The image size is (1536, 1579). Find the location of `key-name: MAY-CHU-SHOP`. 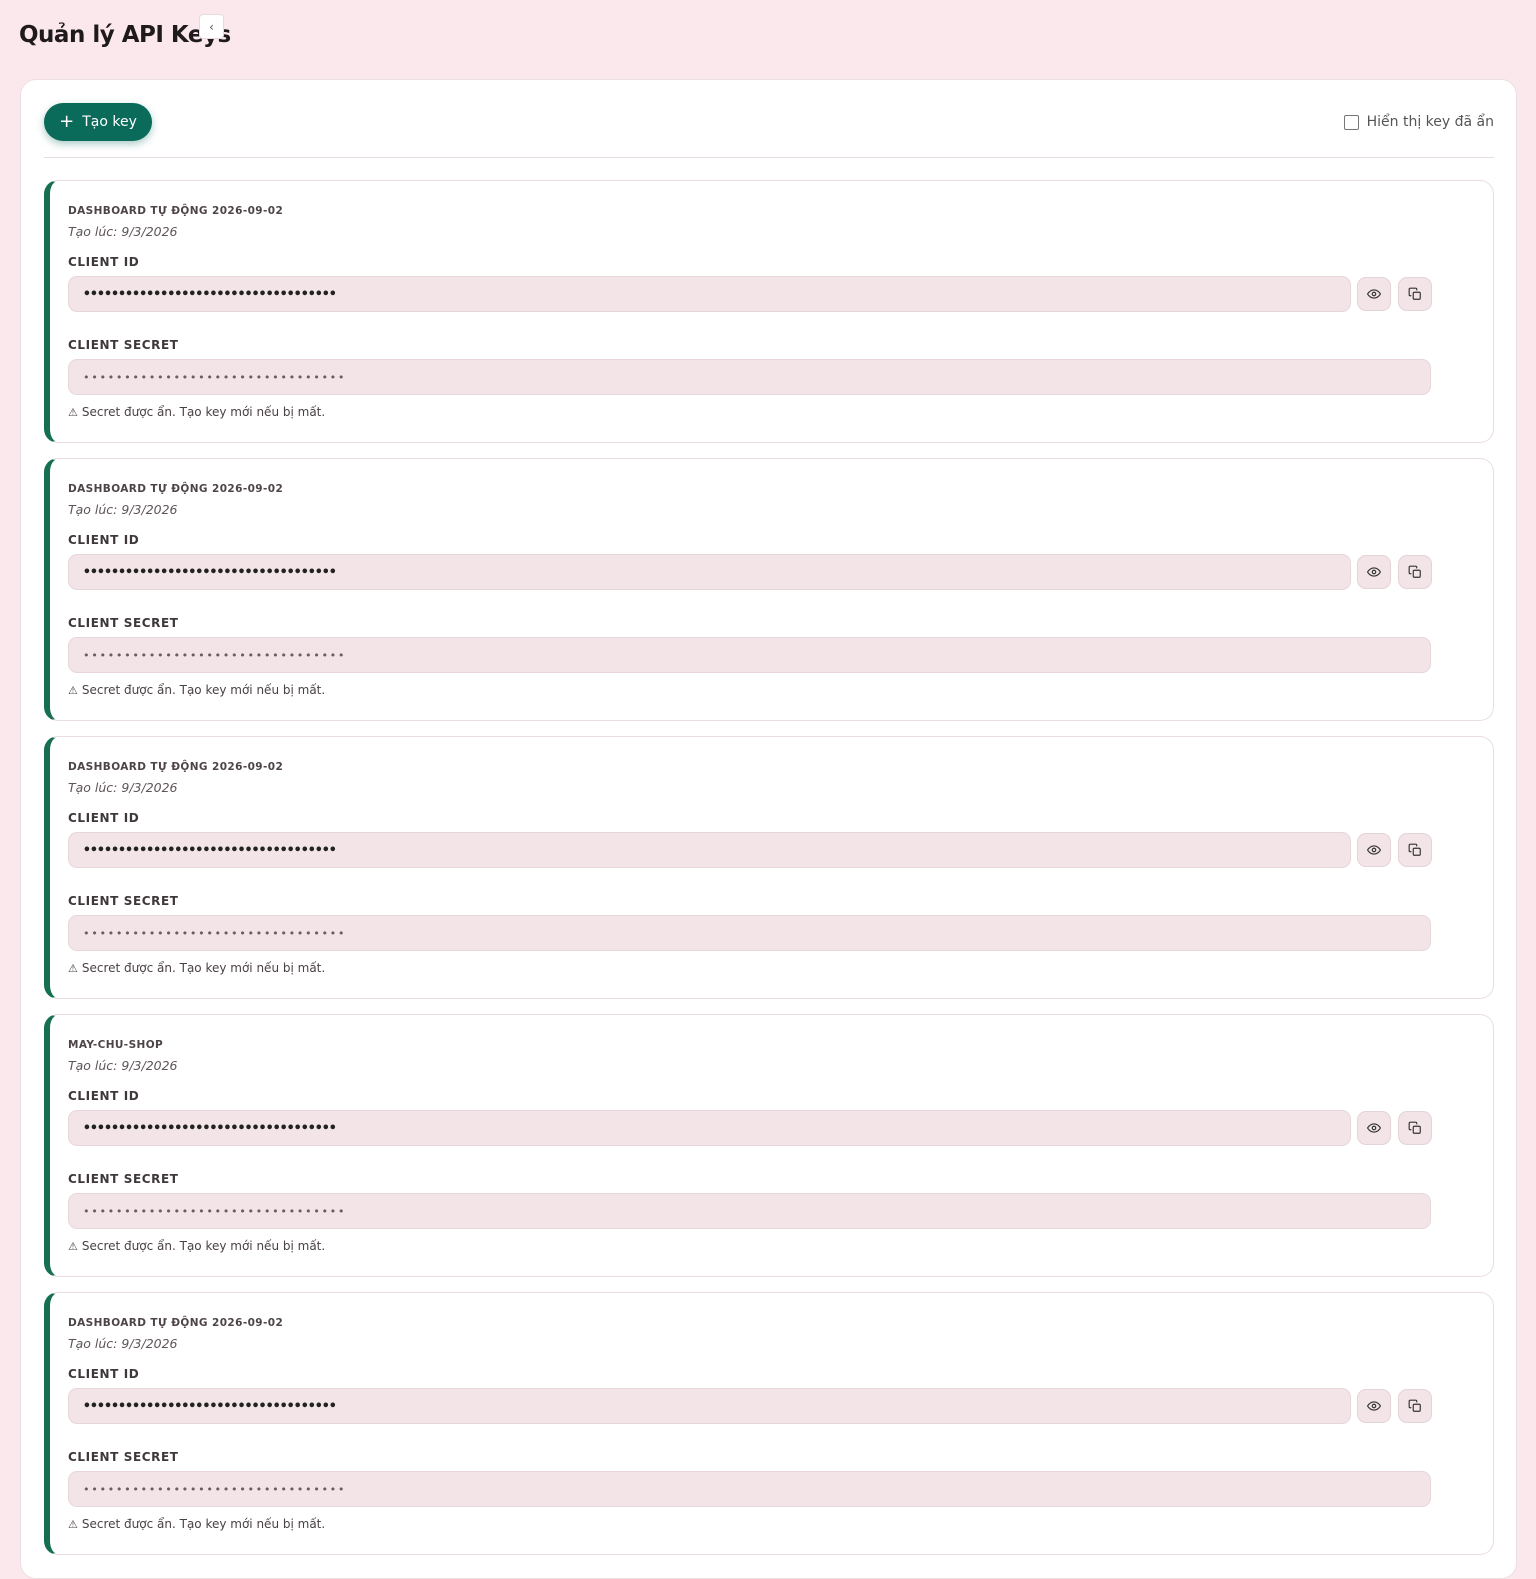

key-name: MAY-CHU-SHOP is located at coordinates (116, 1045).